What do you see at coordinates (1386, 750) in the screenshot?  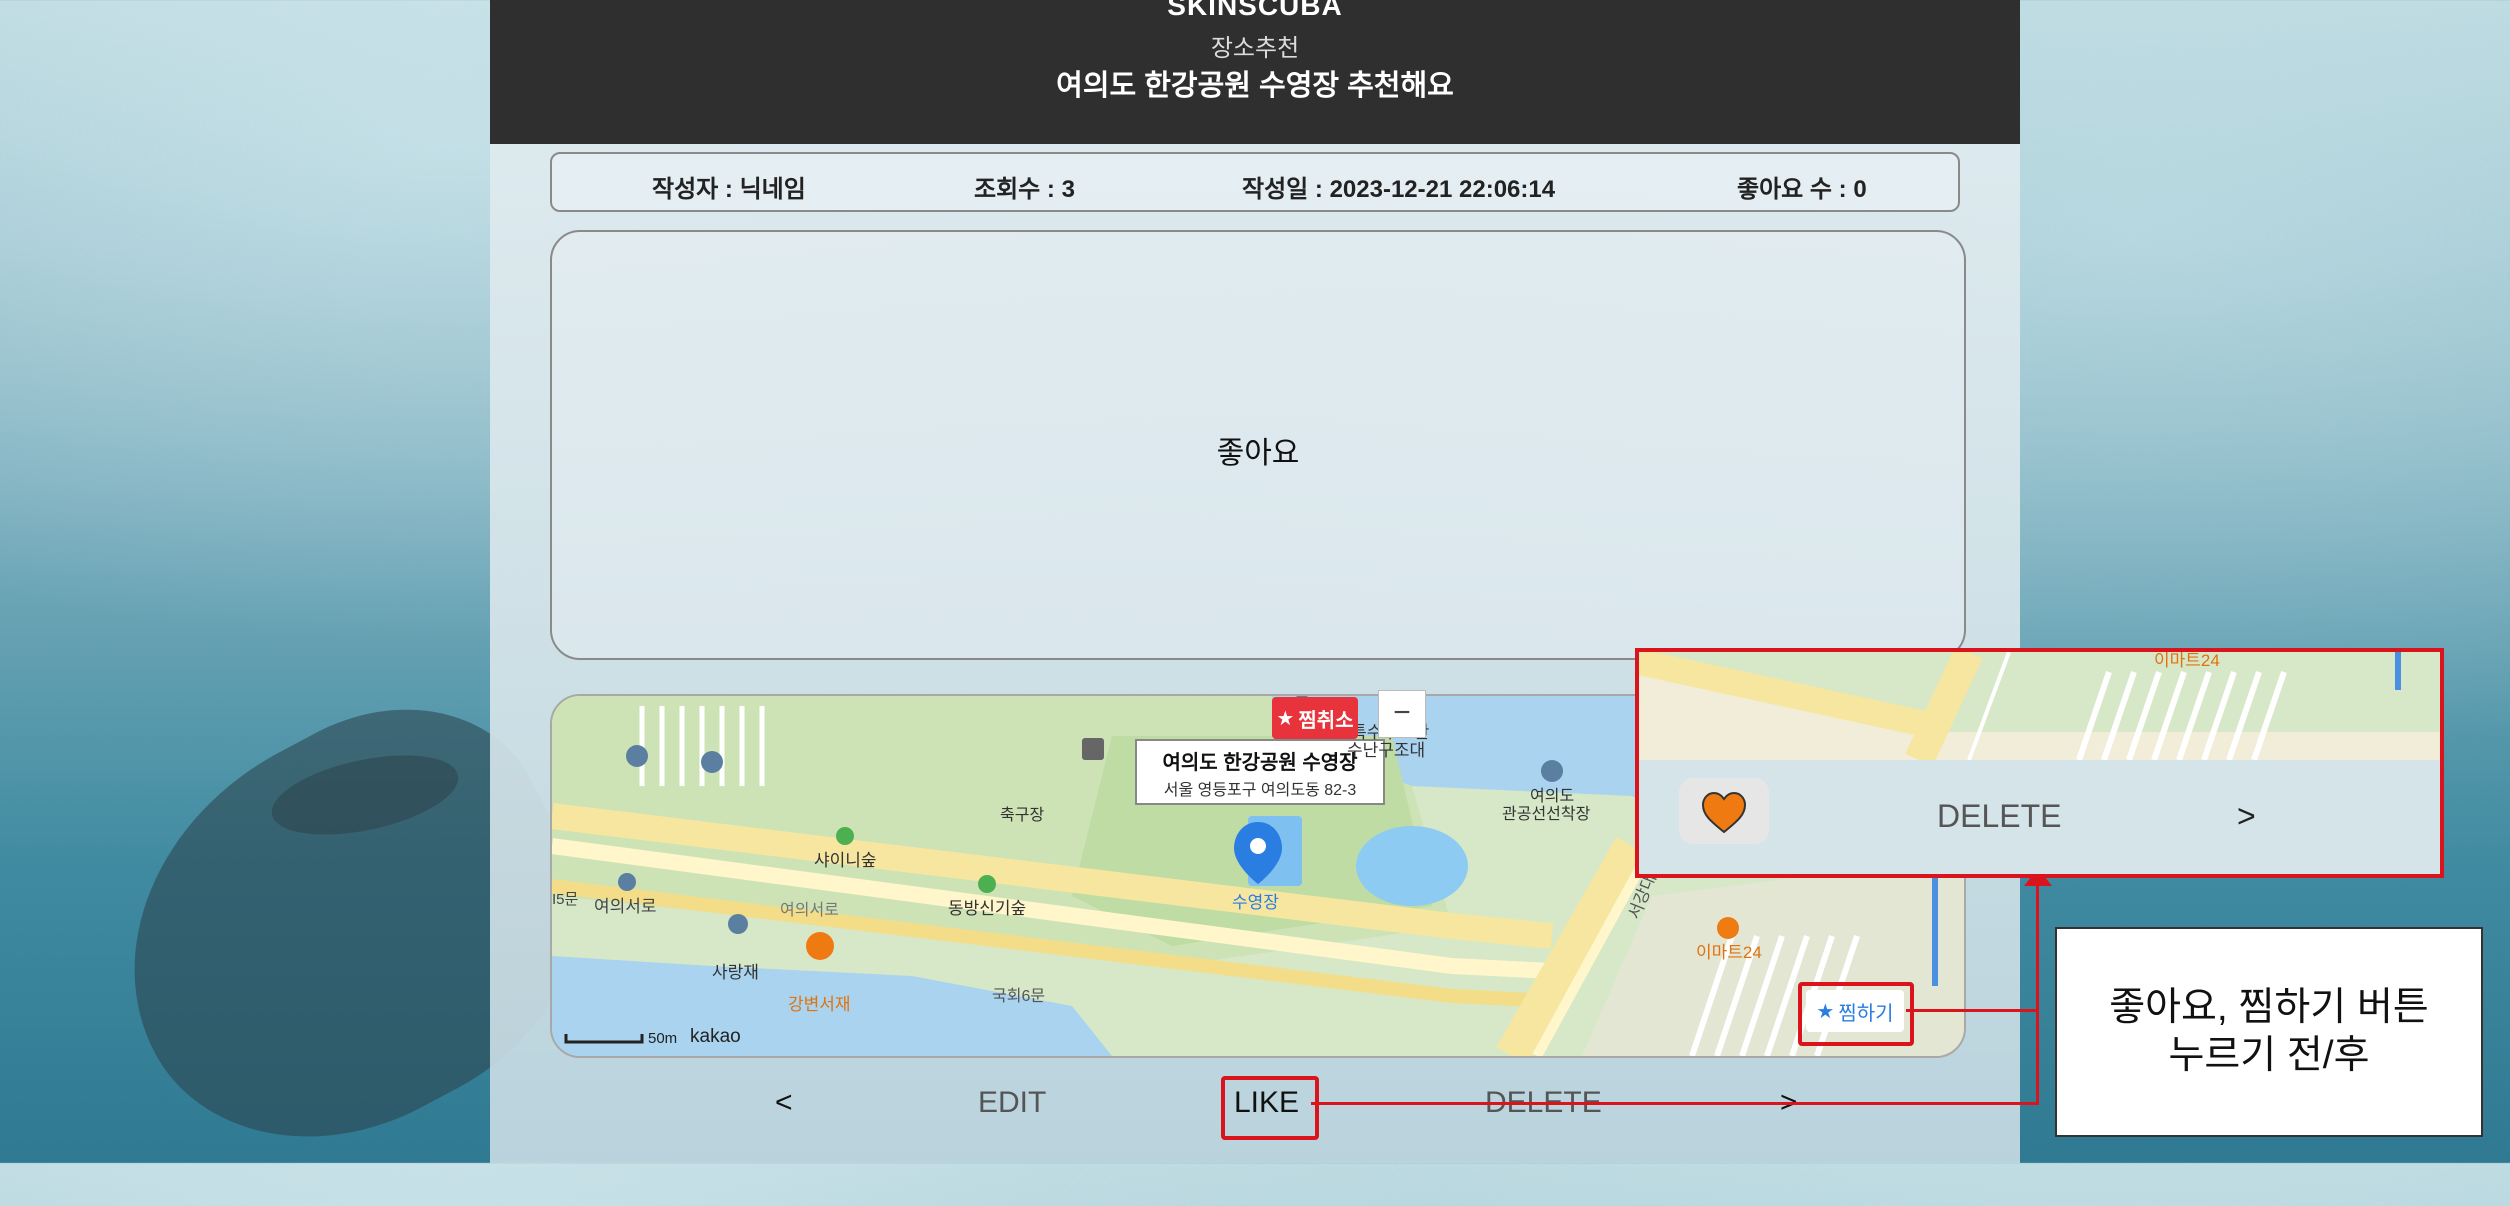 I see `map-label-fire2: 수난구조대` at bounding box center [1386, 750].